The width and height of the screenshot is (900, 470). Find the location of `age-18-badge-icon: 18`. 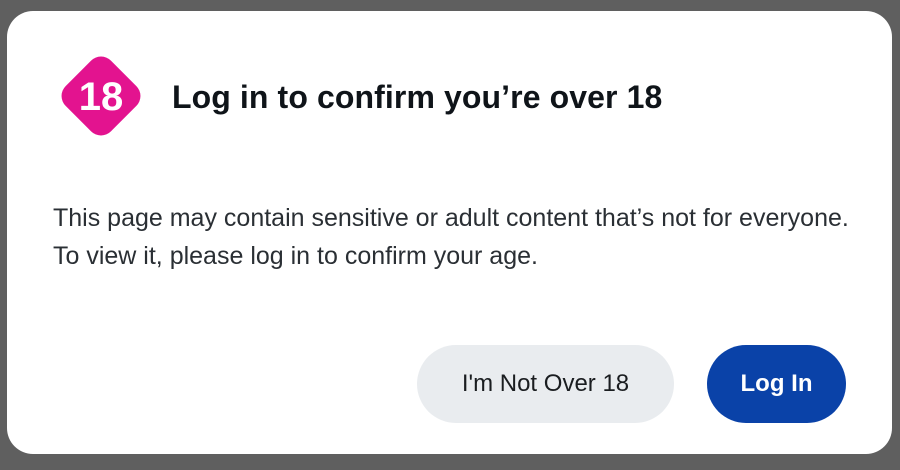

age-18-badge-icon: 18 is located at coordinates (101, 96).